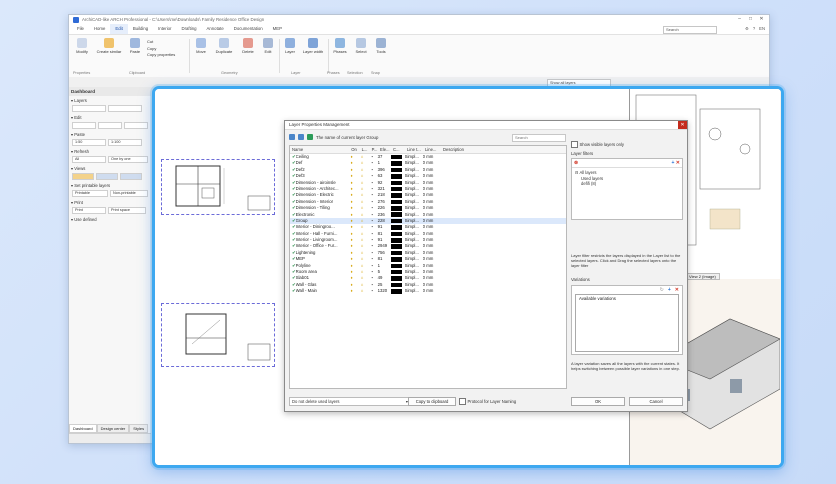 This screenshot has height=484, width=836. What do you see at coordinates (381, 46) in the screenshot?
I see `tools-button: Tools` at bounding box center [381, 46].